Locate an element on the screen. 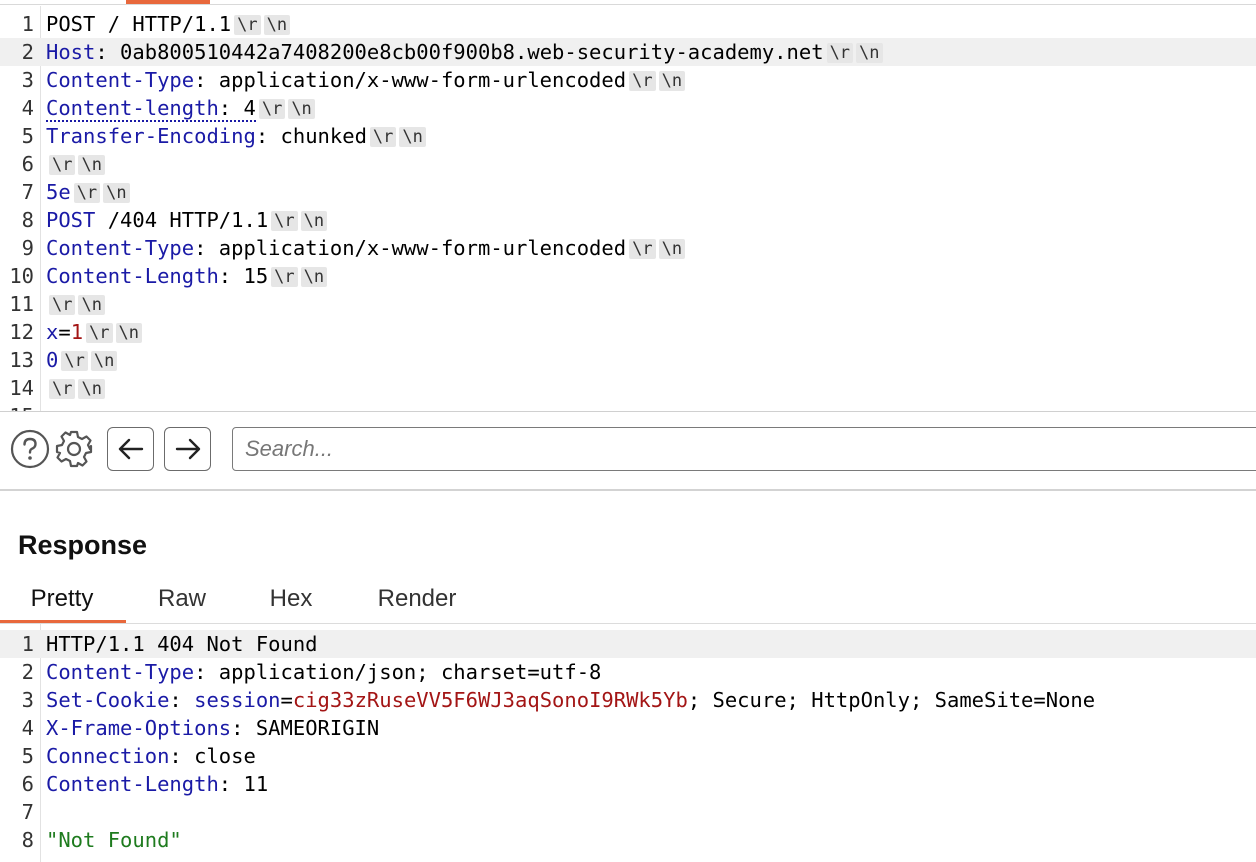 This screenshot has height=862, width=1256. line-text: X-Frame-Options: SAMEORIGIN is located at coordinates (212, 728).